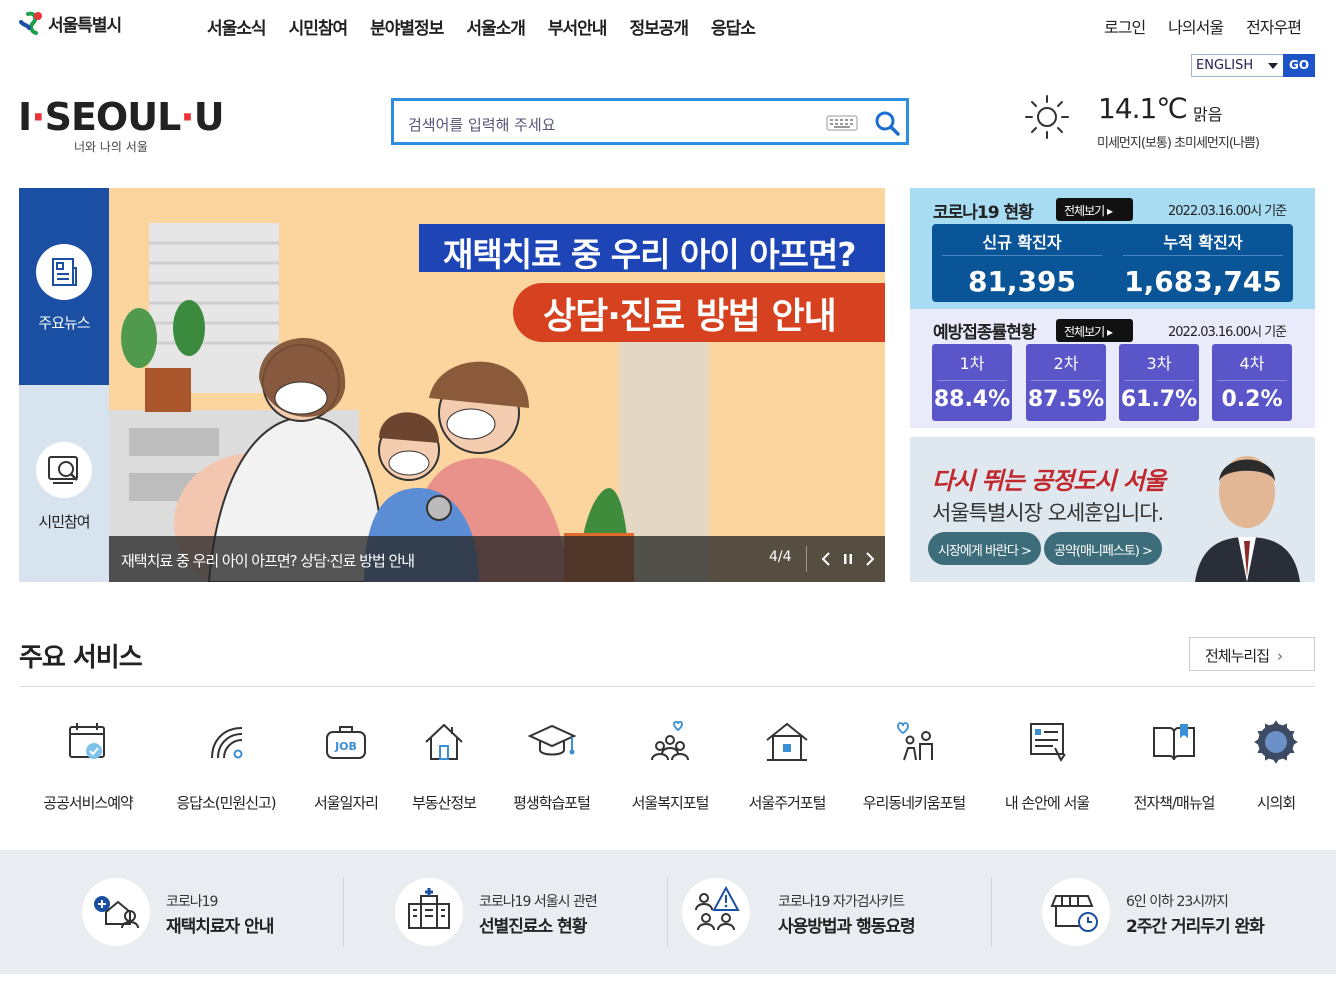  Describe the element at coordinates (1159, 399) in the screenshot. I see `dose-3-value: 61.7%` at that location.